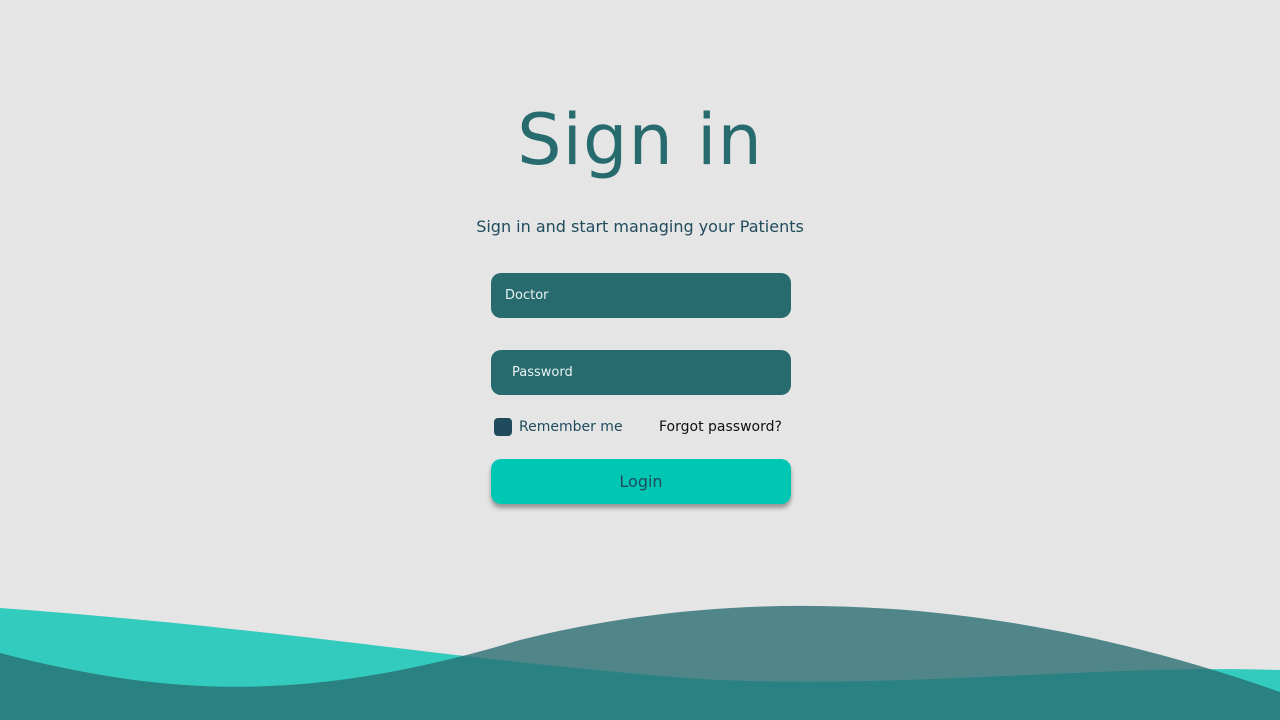 Image resolution: width=1280 pixels, height=720 pixels. I want to click on password-input, so click(641, 372).